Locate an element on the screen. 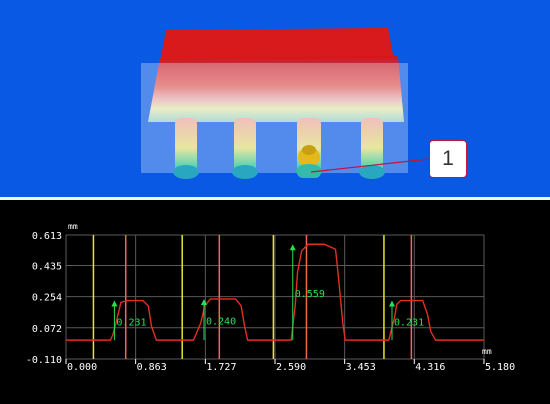 The height and width of the screenshot is (404, 550). x-tick-label: 3.453 is located at coordinates (361, 367).